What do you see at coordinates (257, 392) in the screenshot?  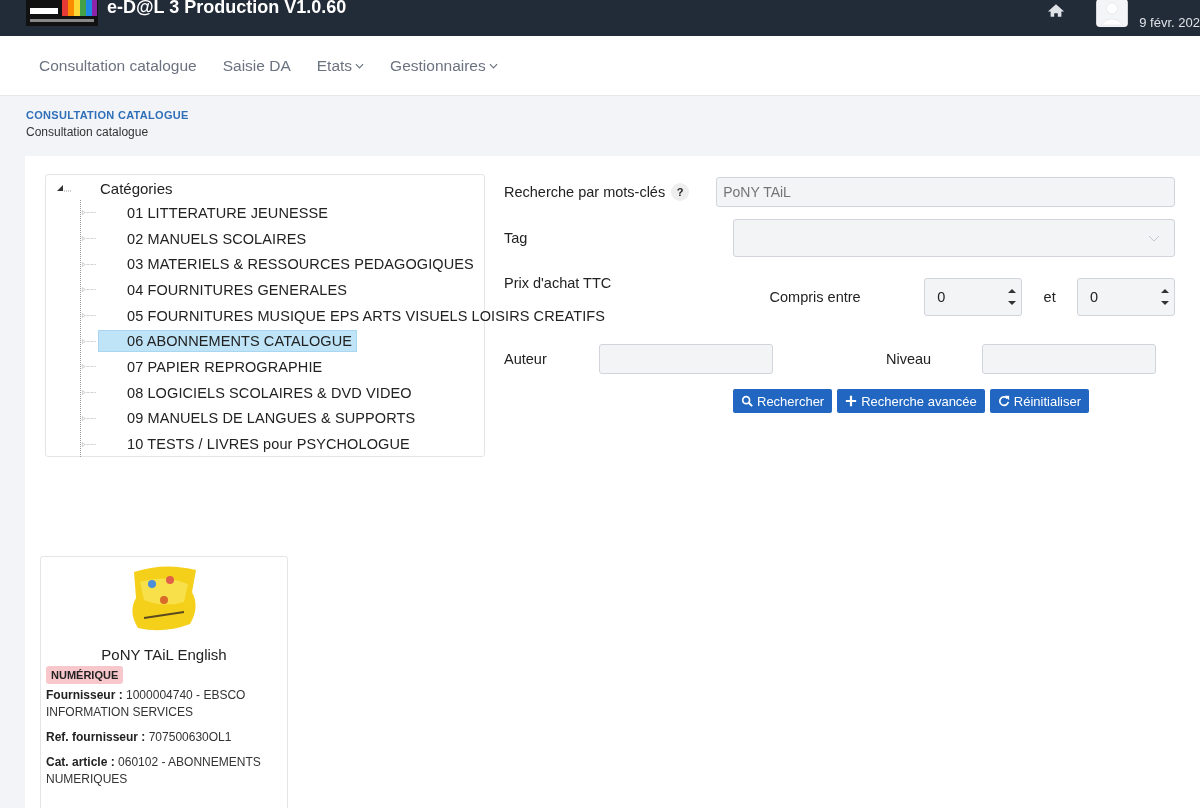 I see `tree-item: 08 LOGICIELS SCOLAIRES & DVD VIDEO` at bounding box center [257, 392].